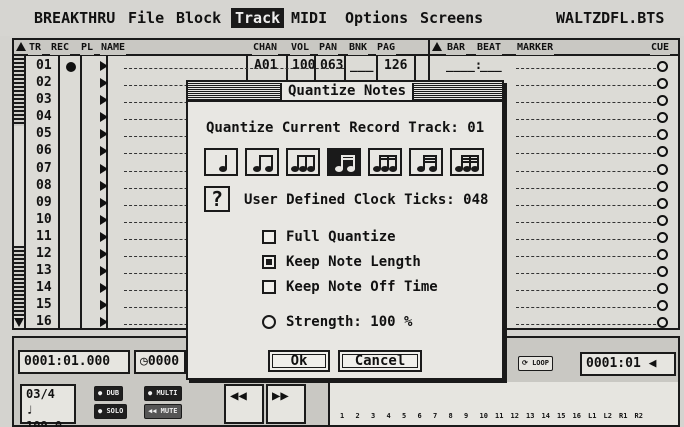 This screenshot has height=427, width=684. Describe the element at coordinates (577, 416) in the screenshot. I see `channel-number: 16` at that location.